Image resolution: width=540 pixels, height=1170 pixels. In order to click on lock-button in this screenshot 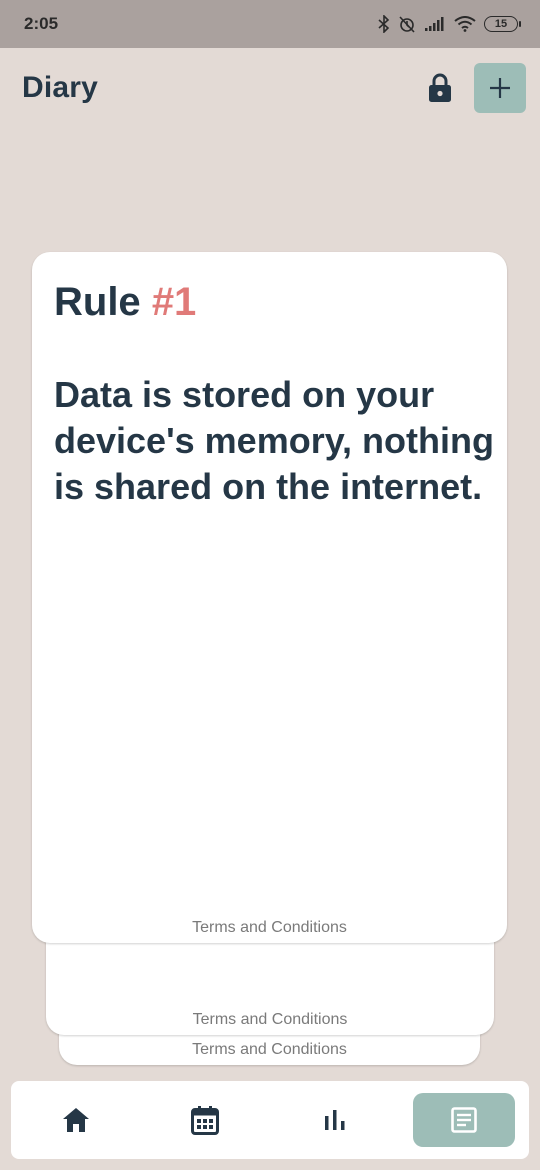, I will do `click(440, 88)`.